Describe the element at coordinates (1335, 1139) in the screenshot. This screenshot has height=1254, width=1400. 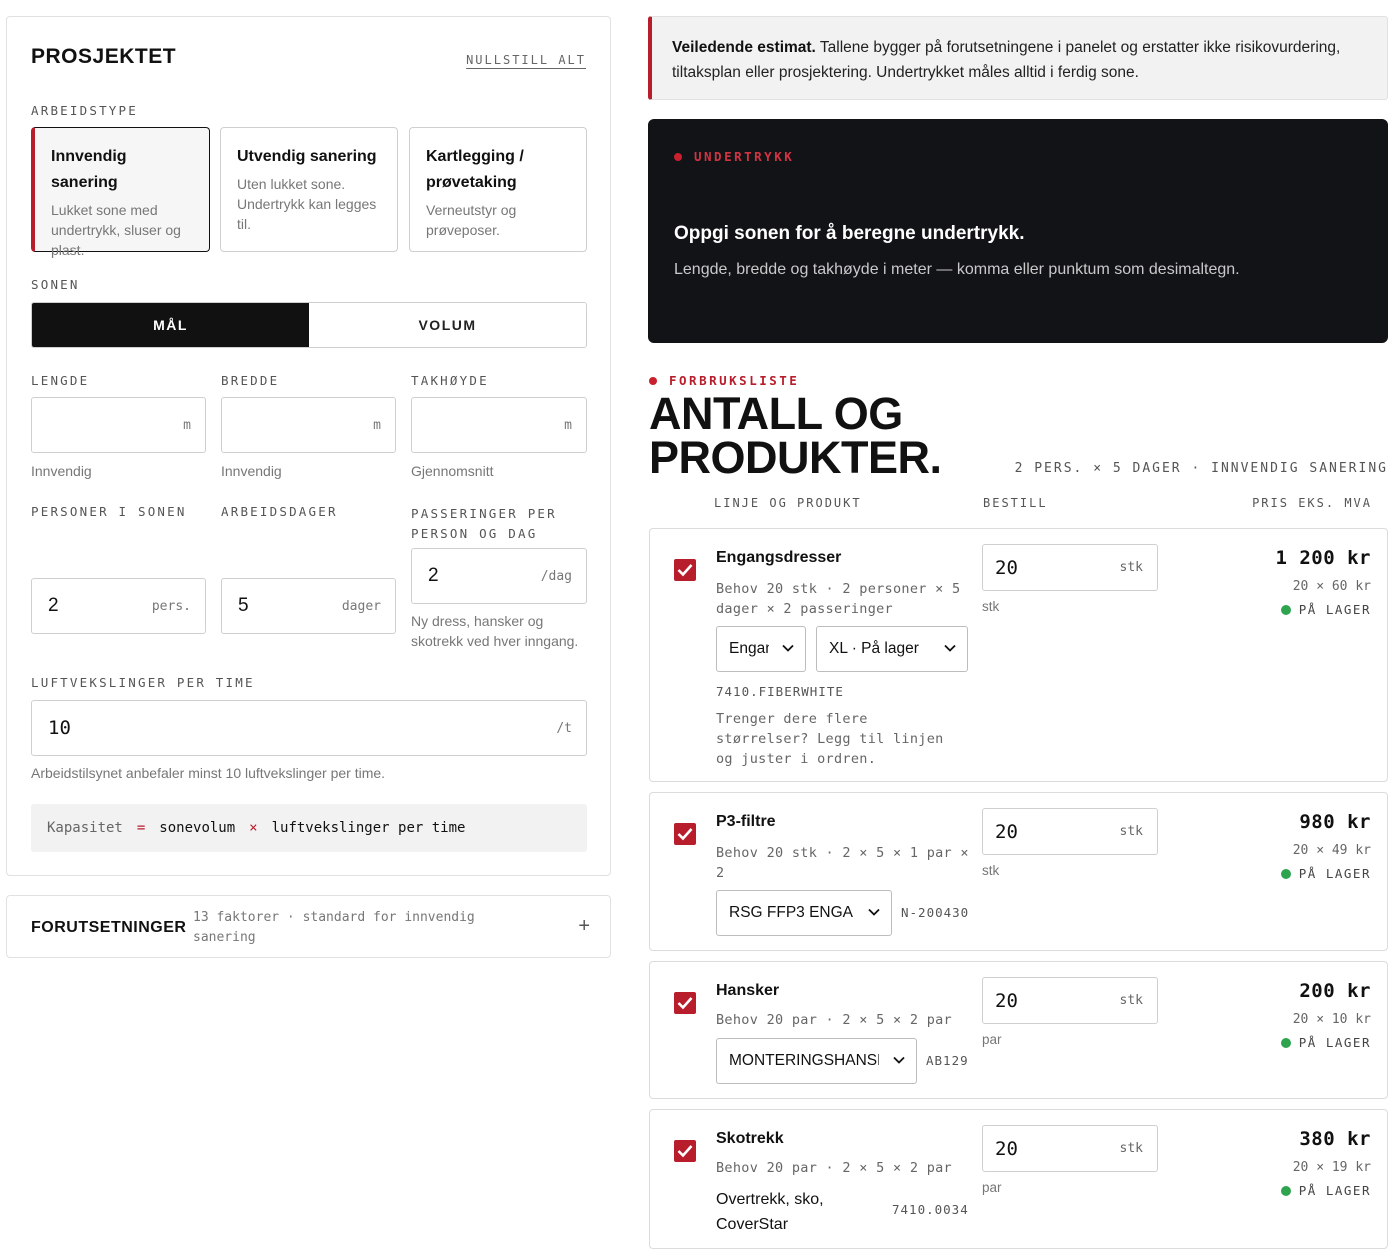
I see `price-total: 380 kr` at that location.